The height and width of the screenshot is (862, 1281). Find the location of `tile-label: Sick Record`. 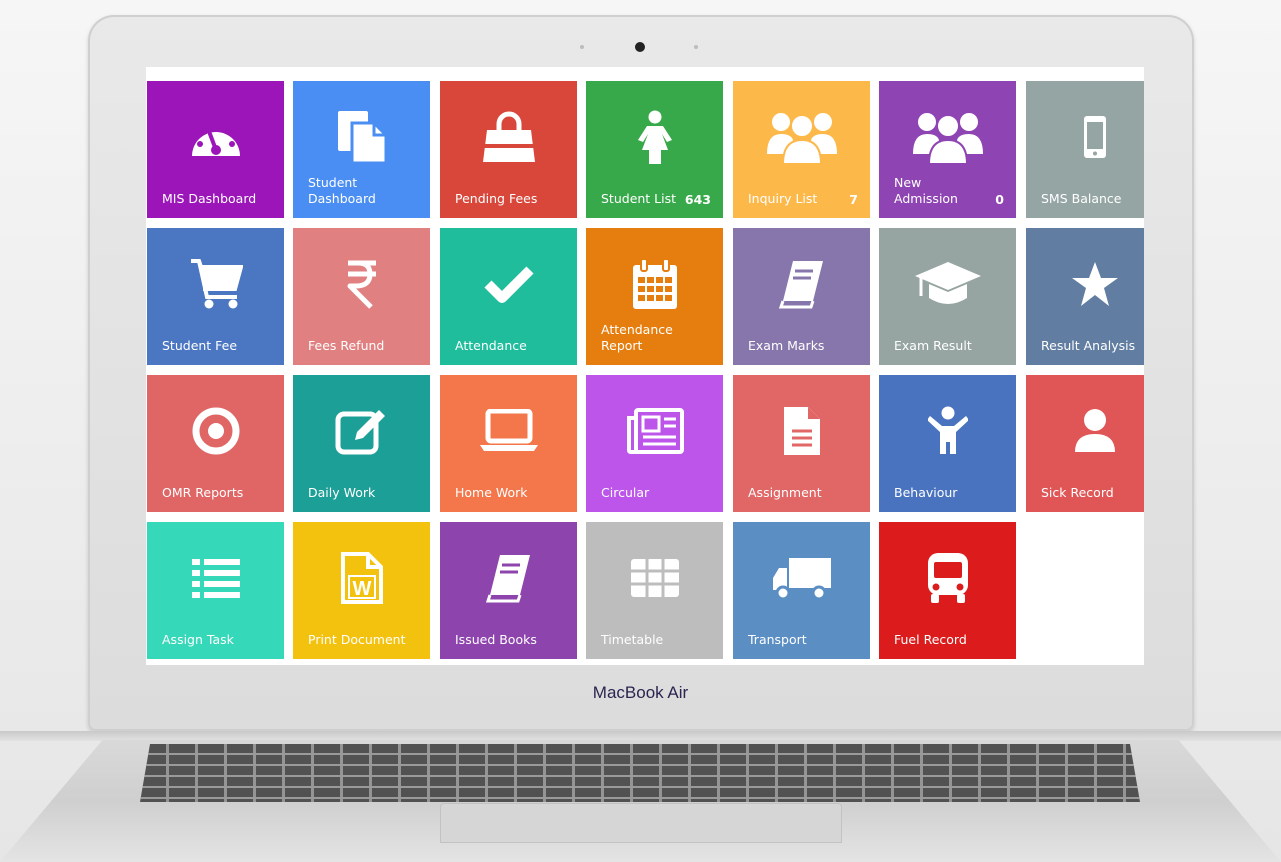

tile-label: Sick Record is located at coordinates (1077, 492).